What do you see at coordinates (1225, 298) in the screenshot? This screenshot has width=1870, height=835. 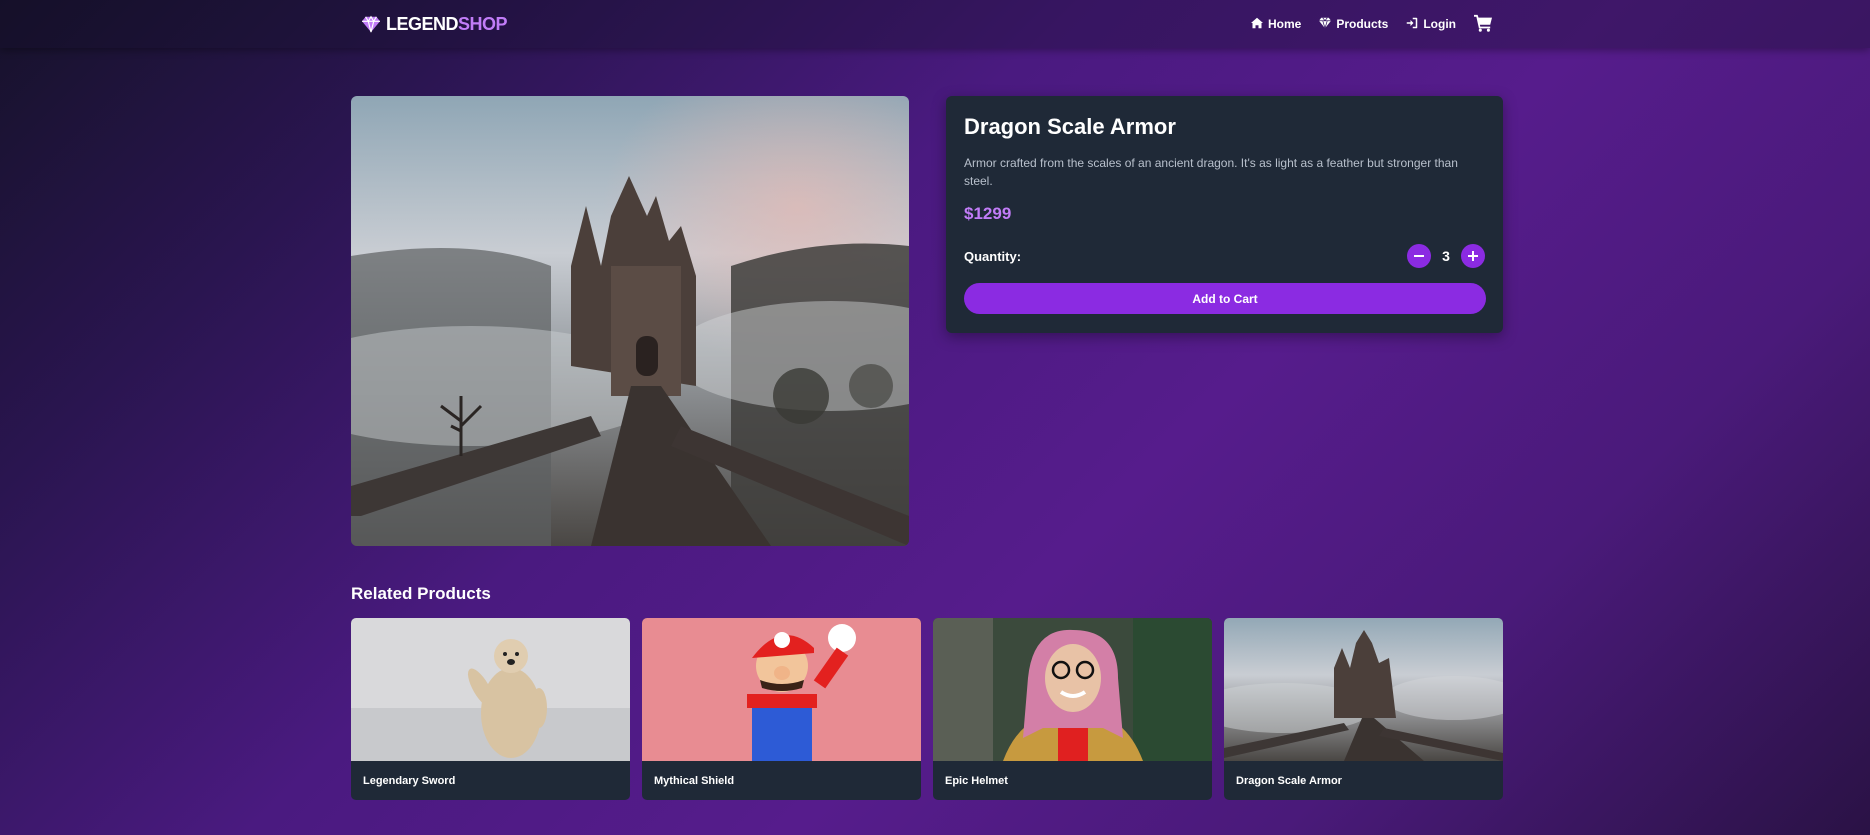 I see `add-to-cart-button: Add to Cart` at bounding box center [1225, 298].